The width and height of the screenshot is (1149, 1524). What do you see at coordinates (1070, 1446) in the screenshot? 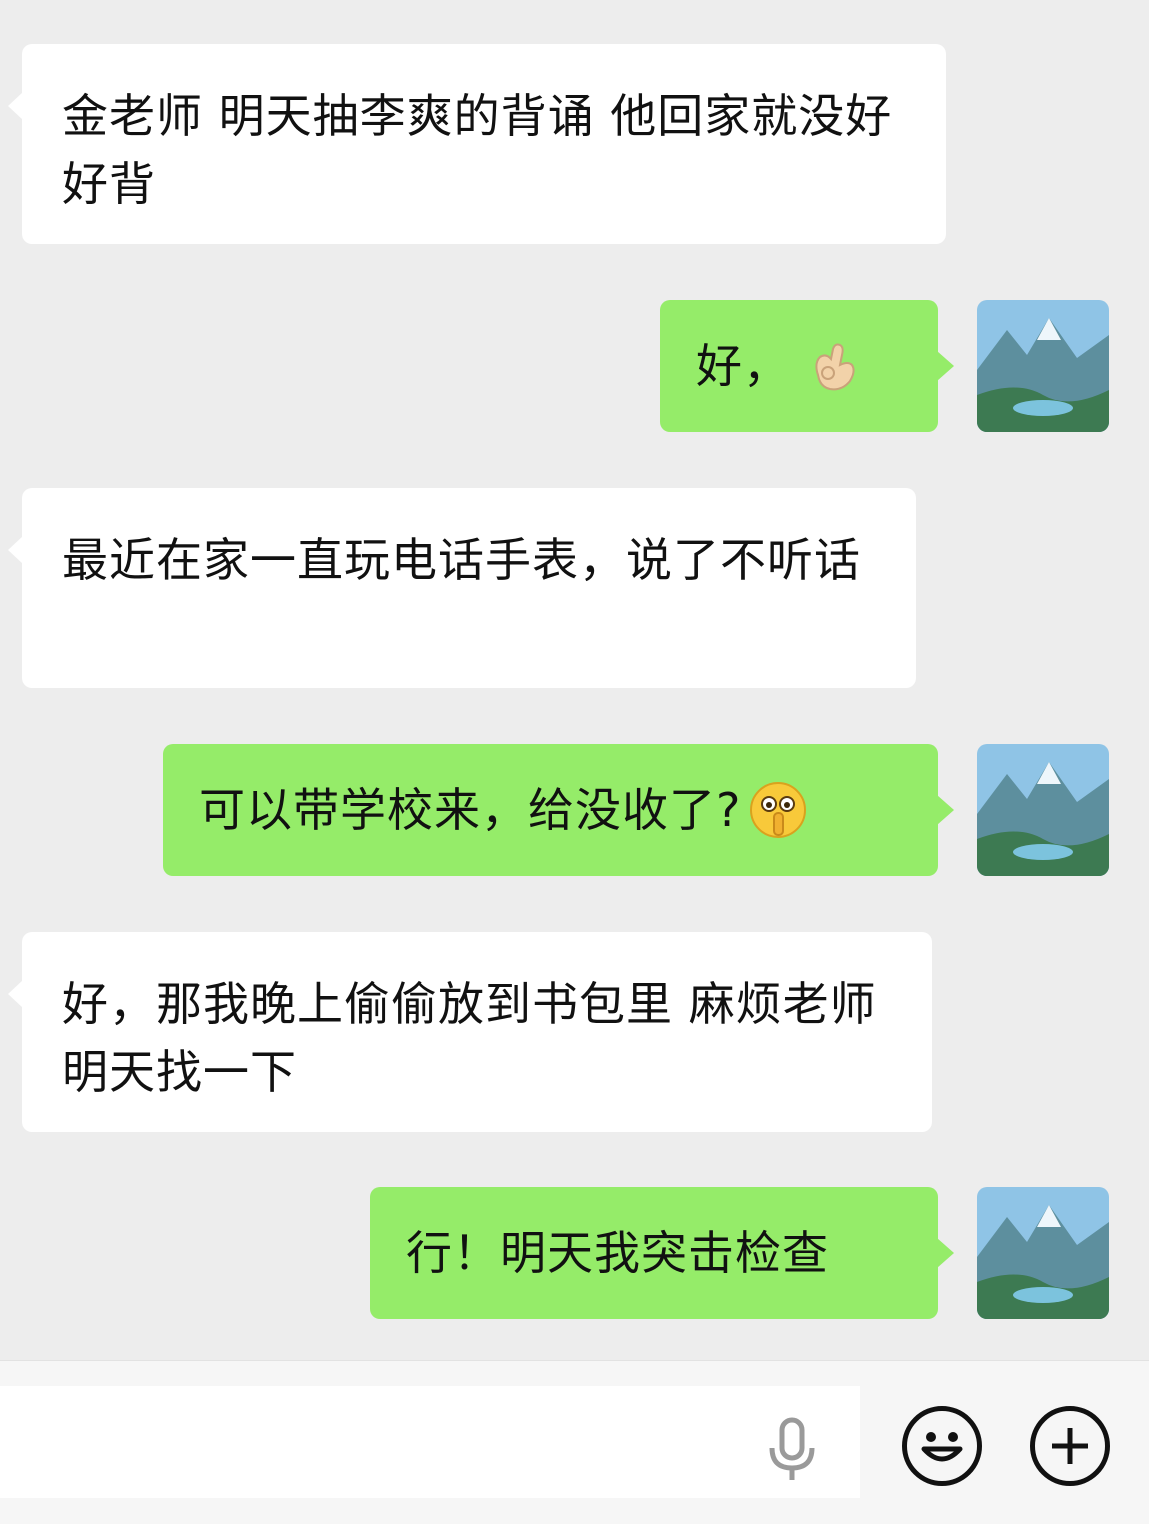
I see `plus-icon` at bounding box center [1070, 1446].